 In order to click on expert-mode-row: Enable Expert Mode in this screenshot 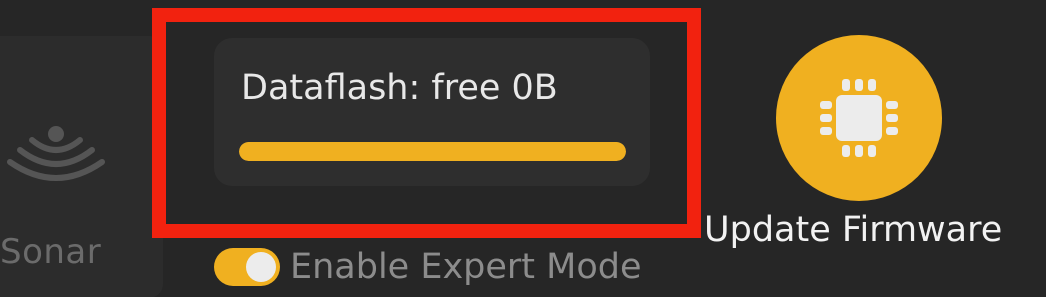, I will do `click(428, 267)`.